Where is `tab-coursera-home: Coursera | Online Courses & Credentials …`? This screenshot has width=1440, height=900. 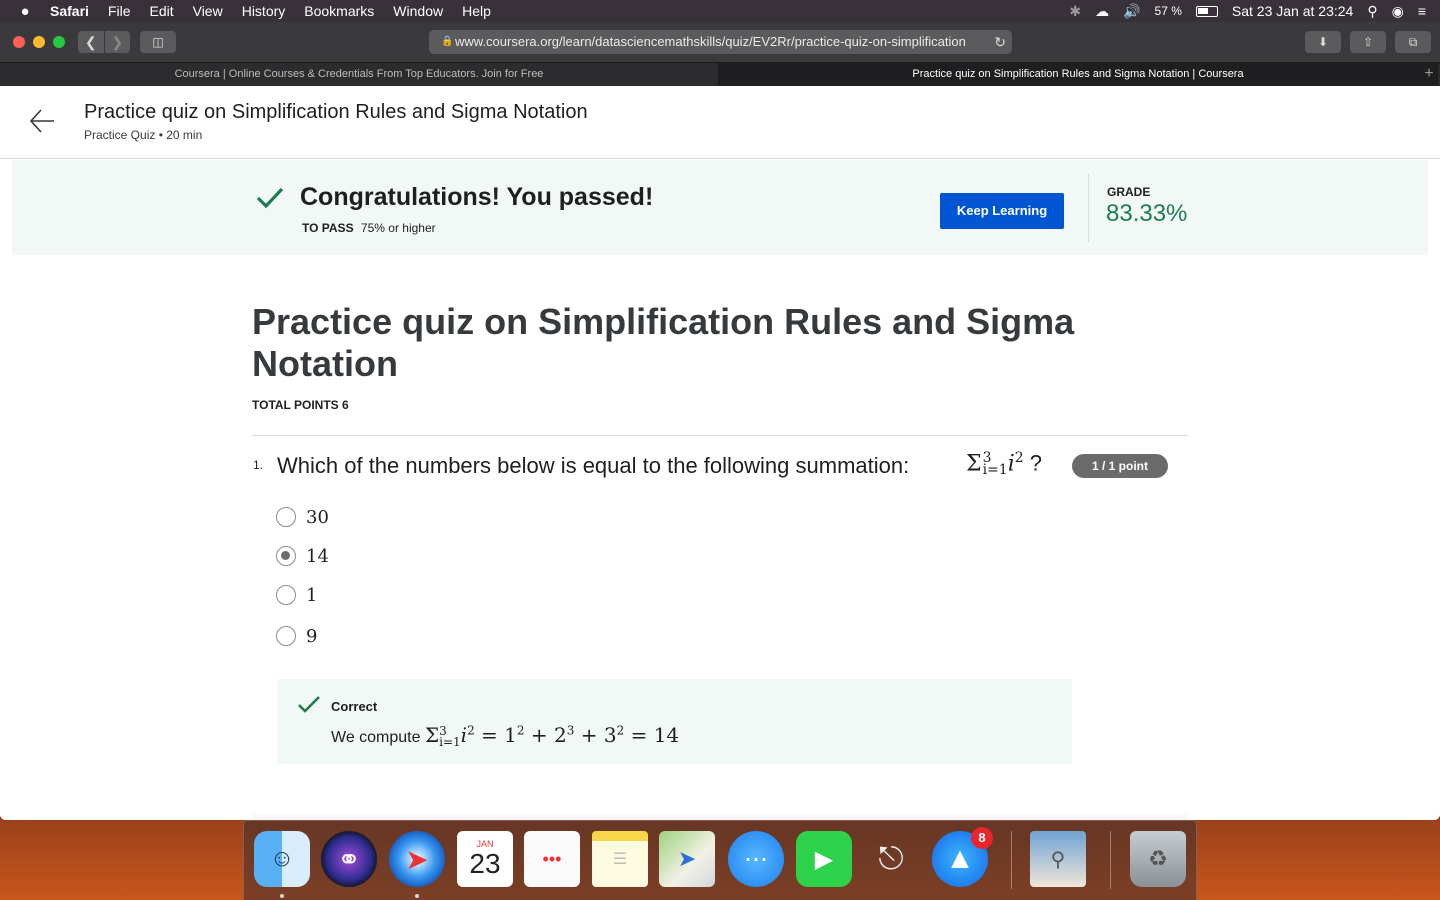
tab-coursera-home: Coursera | Online Courses & Credentials … is located at coordinates (359, 75).